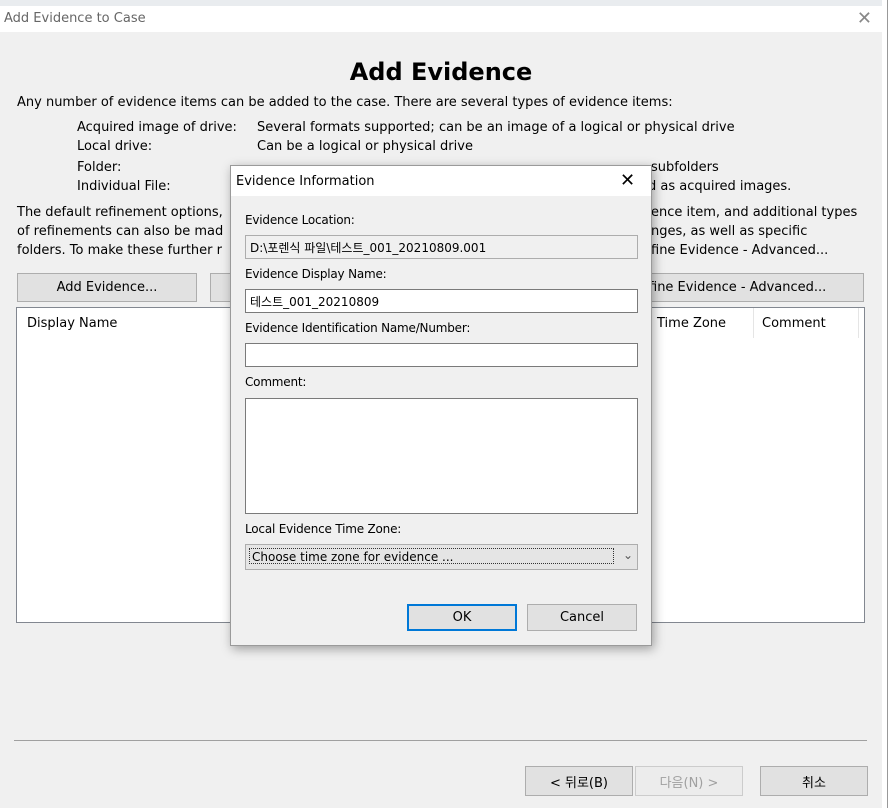 The image size is (890, 808). I want to click on refine-text-left-2: of refinements can also be mad, so click(120, 231).